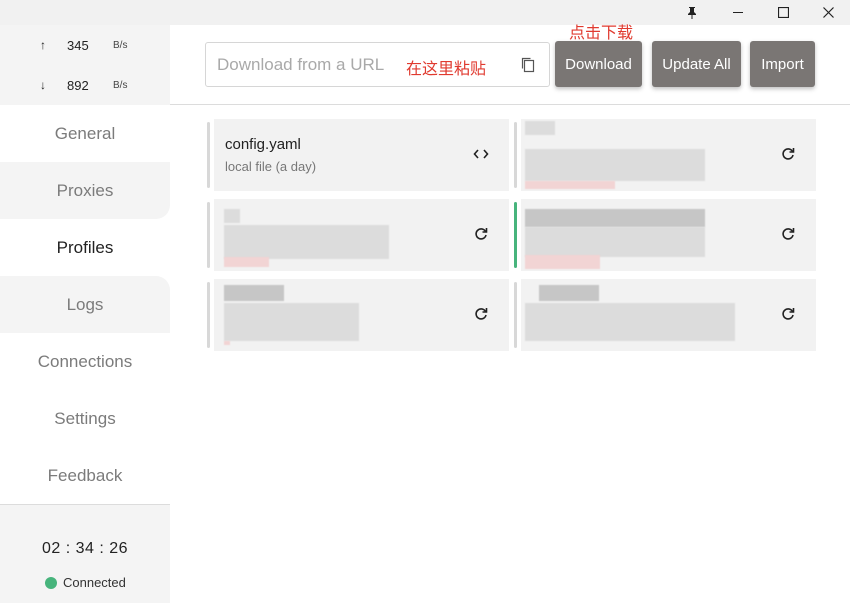  What do you see at coordinates (481, 154) in the screenshot?
I see `code-icon` at bounding box center [481, 154].